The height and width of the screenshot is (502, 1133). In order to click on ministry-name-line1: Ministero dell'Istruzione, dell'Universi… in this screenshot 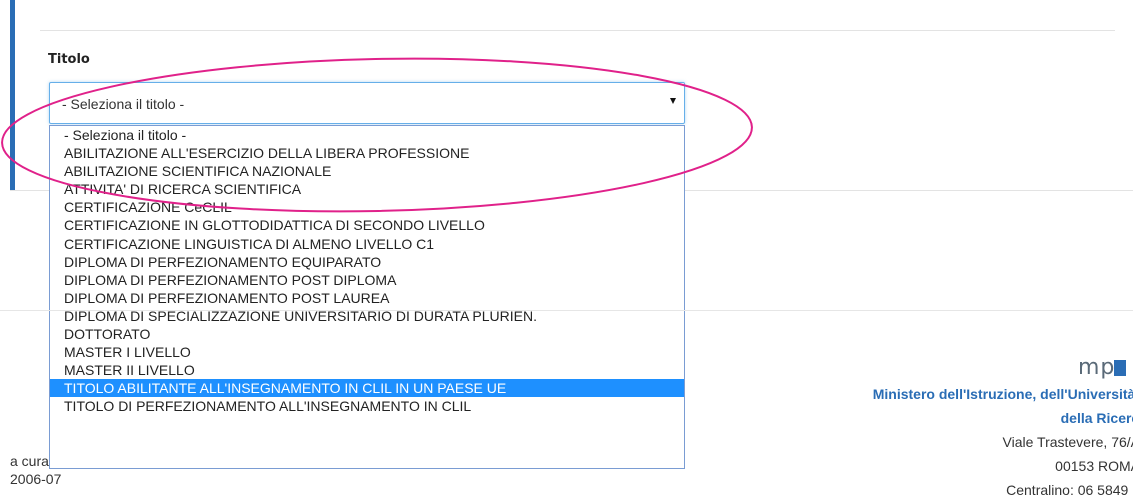, I will do `click(960, 394)`.